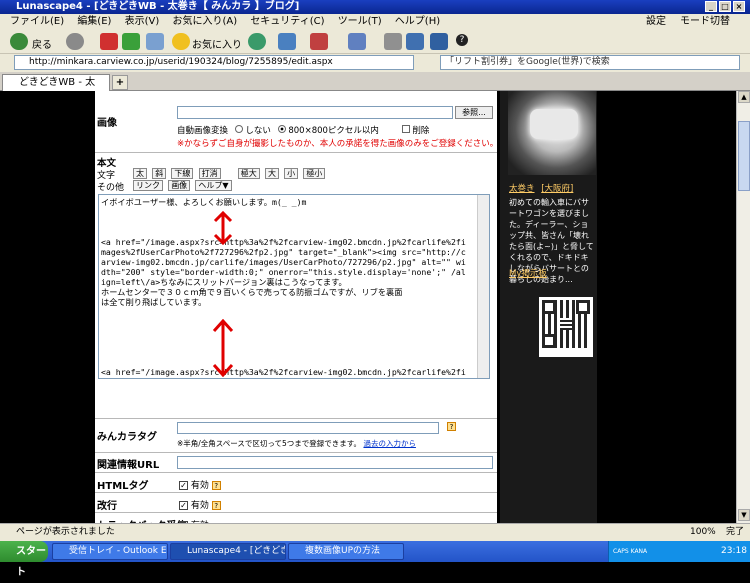  Describe the element at coordinates (439, 41) in the screenshot. I see `check-icon` at that location.